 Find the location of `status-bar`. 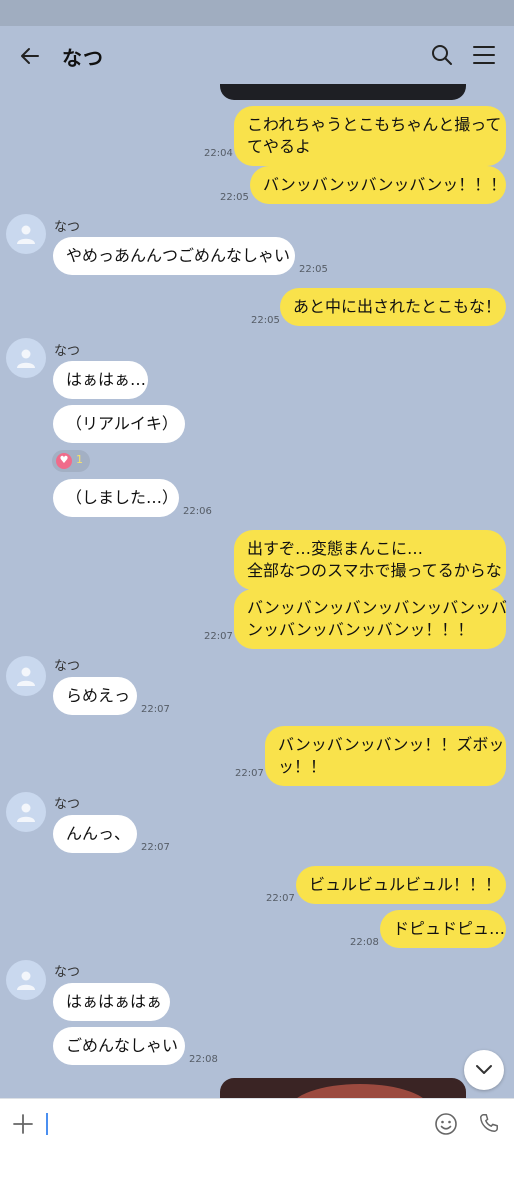

status-bar is located at coordinates (257, 13).